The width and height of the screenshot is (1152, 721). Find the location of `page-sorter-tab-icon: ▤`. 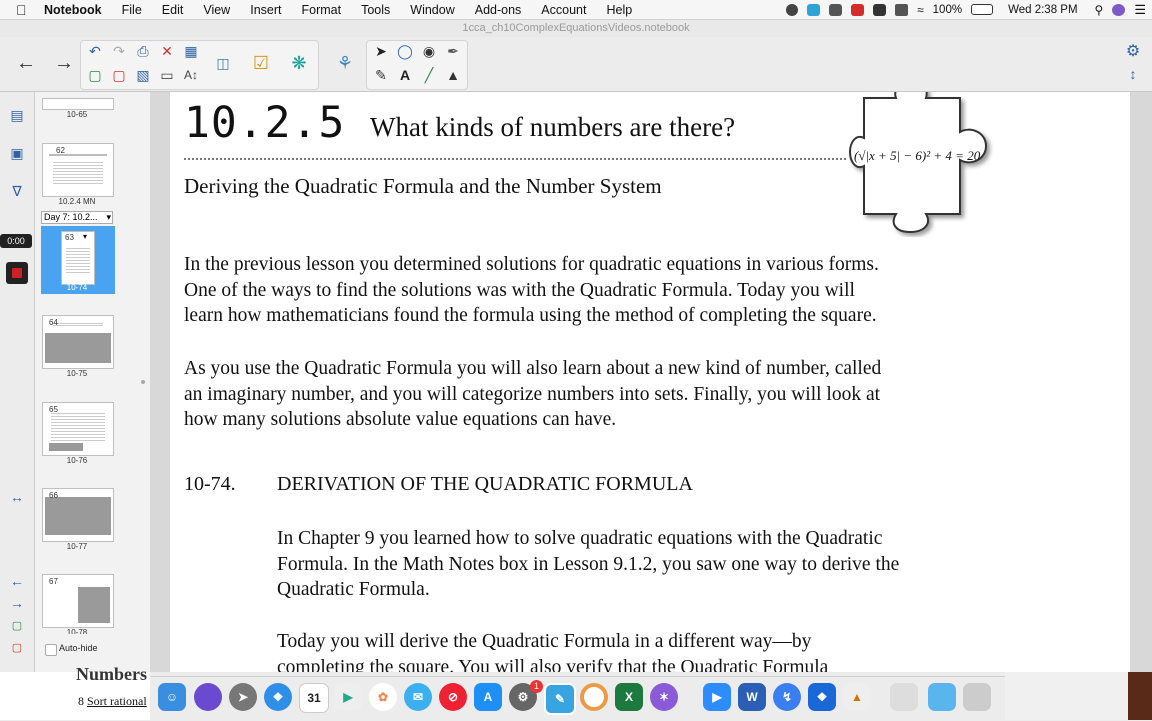

page-sorter-tab-icon: ▤ is located at coordinates (17, 115).